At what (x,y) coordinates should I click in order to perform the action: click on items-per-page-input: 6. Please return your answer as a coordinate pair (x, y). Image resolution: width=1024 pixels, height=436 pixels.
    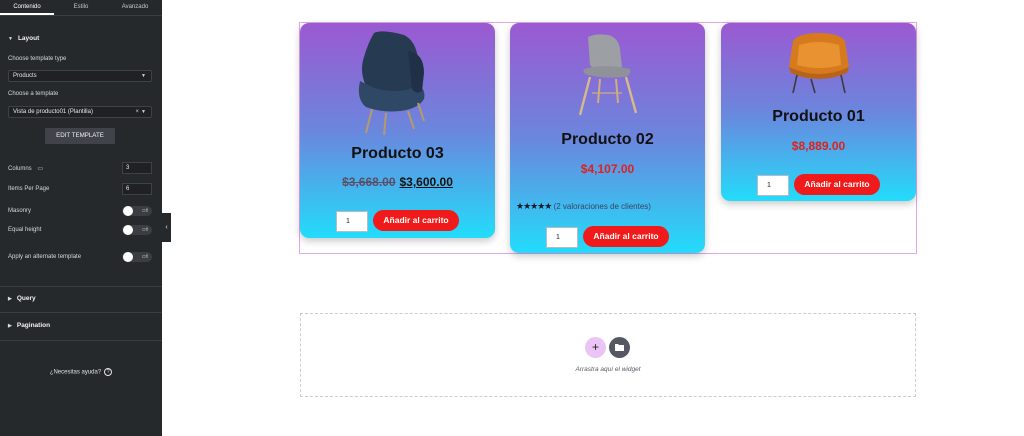
    Looking at the image, I should click on (137, 189).